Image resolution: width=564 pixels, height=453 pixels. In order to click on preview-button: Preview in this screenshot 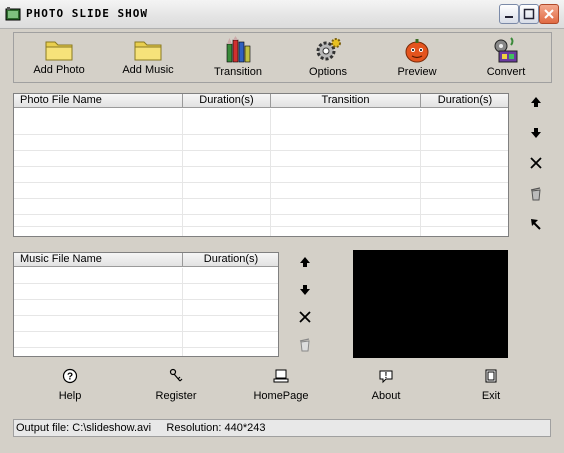, I will do `click(417, 58)`.